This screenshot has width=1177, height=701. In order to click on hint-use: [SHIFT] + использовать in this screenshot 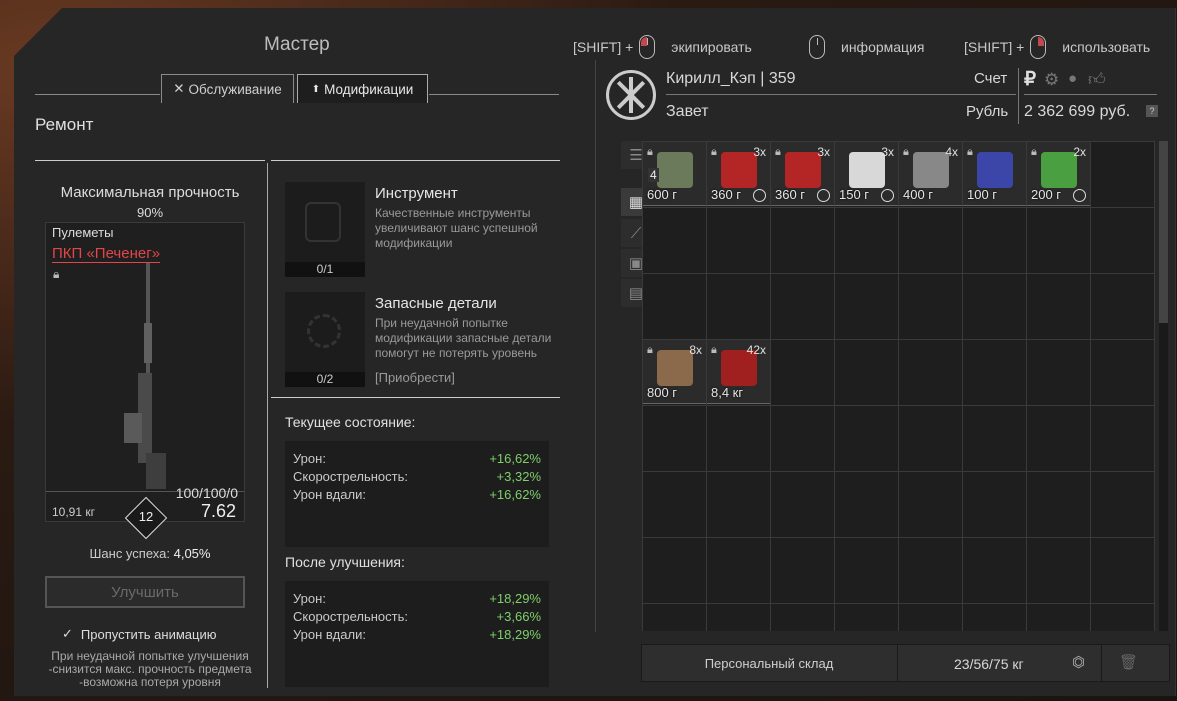, I will do `click(1057, 47)`.